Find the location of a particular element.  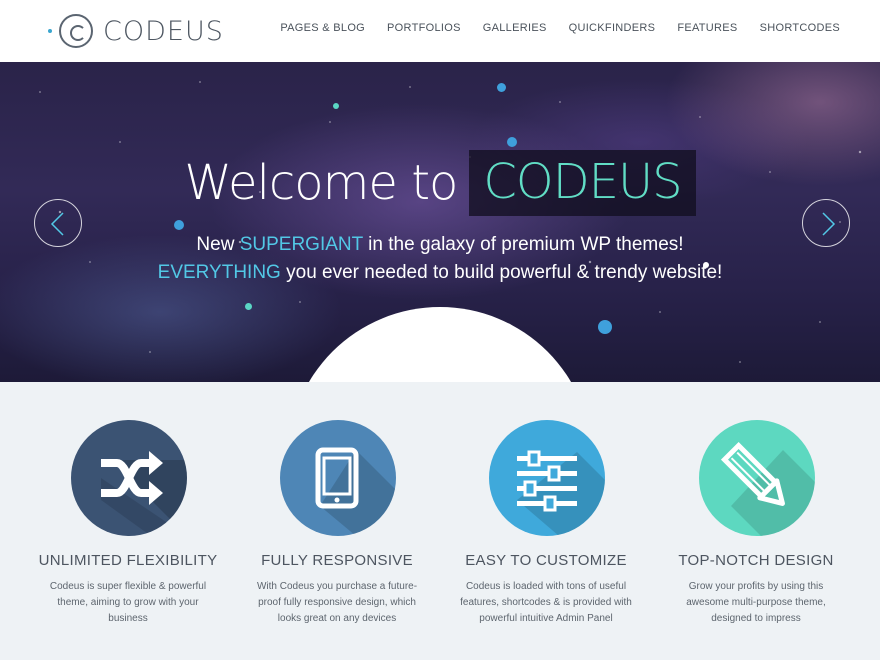

nav-item-pages-blog: PAGES & BLOG is located at coordinates (322, 28).